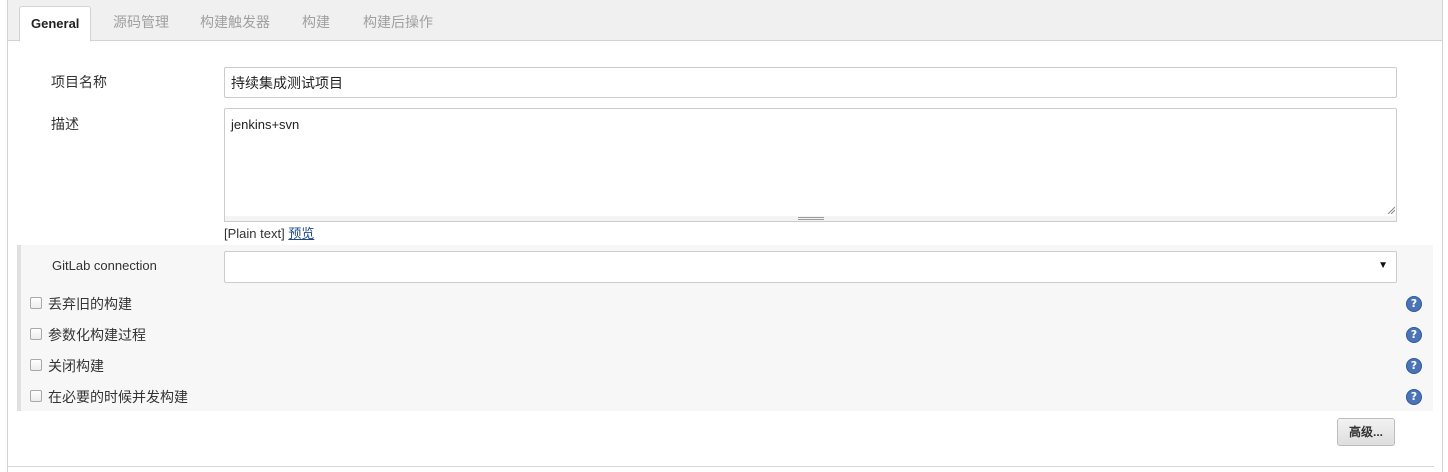  I want to click on concurrent-builds-label: 在必要的时候并发构建, so click(118, 397).